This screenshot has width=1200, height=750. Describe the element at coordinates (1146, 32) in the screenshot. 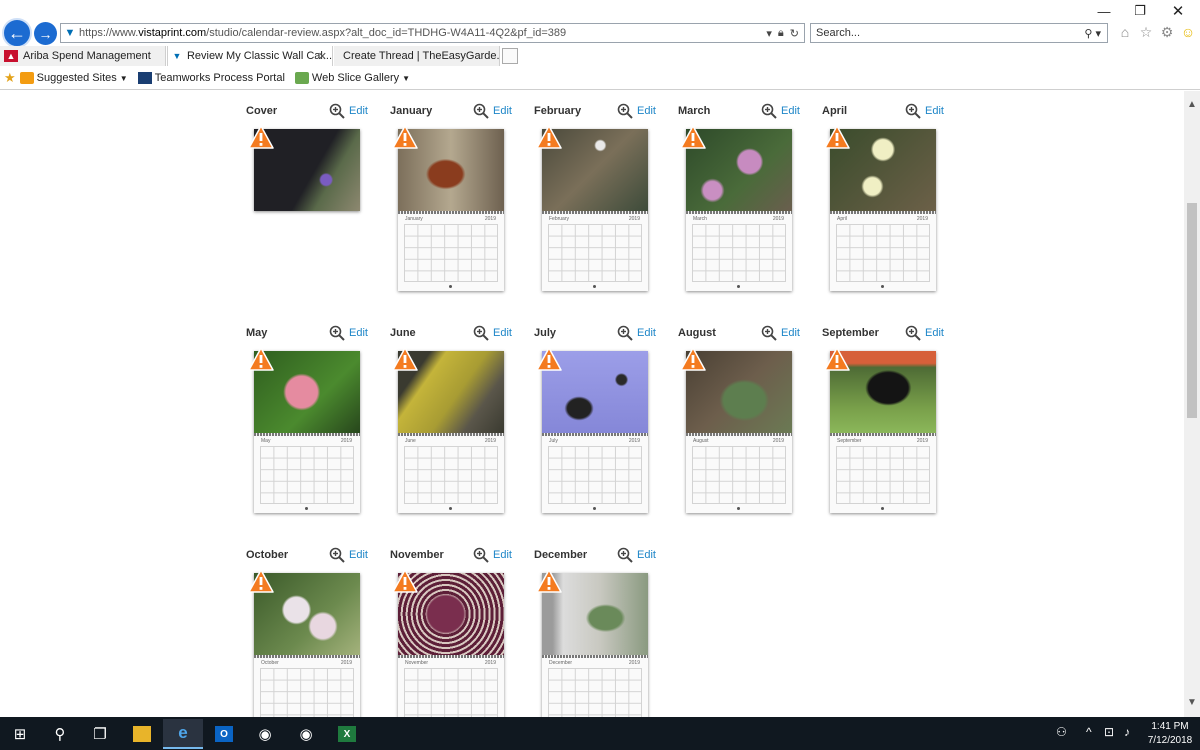

I see `favorites-star-icon: ☆` at that location.